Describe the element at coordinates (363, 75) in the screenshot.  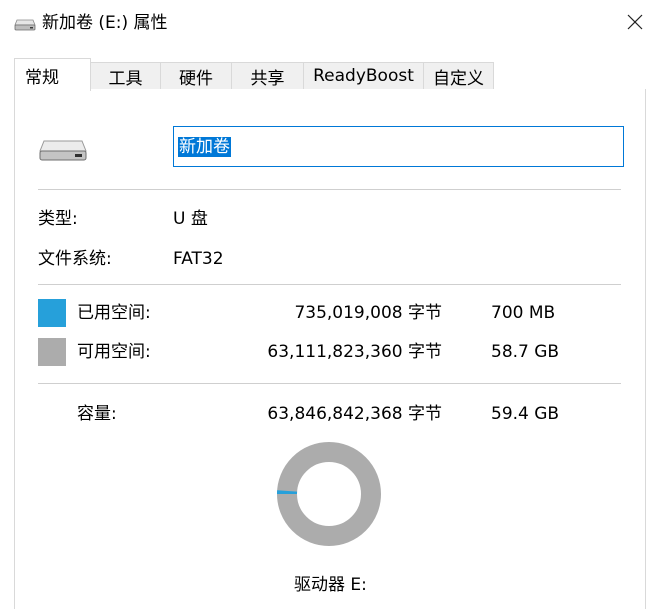
I see `tab-readyboost: ReadyBoost` at that location.